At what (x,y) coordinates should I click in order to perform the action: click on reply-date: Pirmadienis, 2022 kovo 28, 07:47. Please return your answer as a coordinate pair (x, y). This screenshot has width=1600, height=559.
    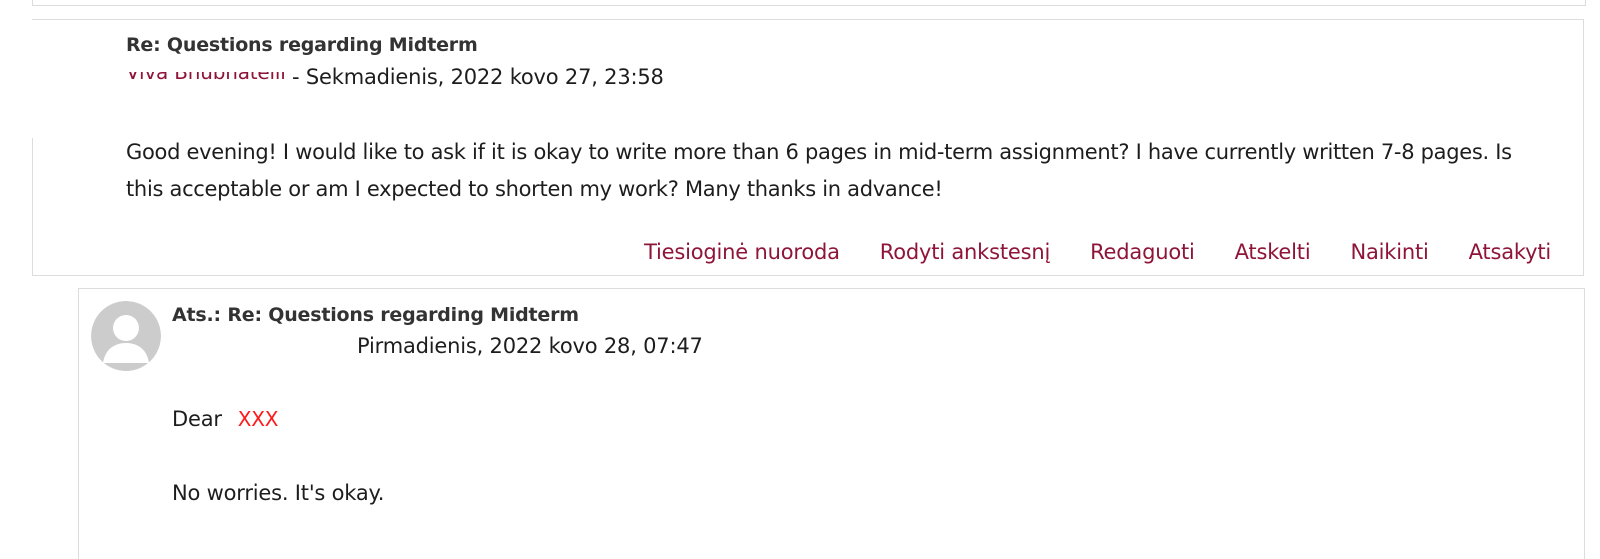
    Looking at the image, I should click on (530, 346).